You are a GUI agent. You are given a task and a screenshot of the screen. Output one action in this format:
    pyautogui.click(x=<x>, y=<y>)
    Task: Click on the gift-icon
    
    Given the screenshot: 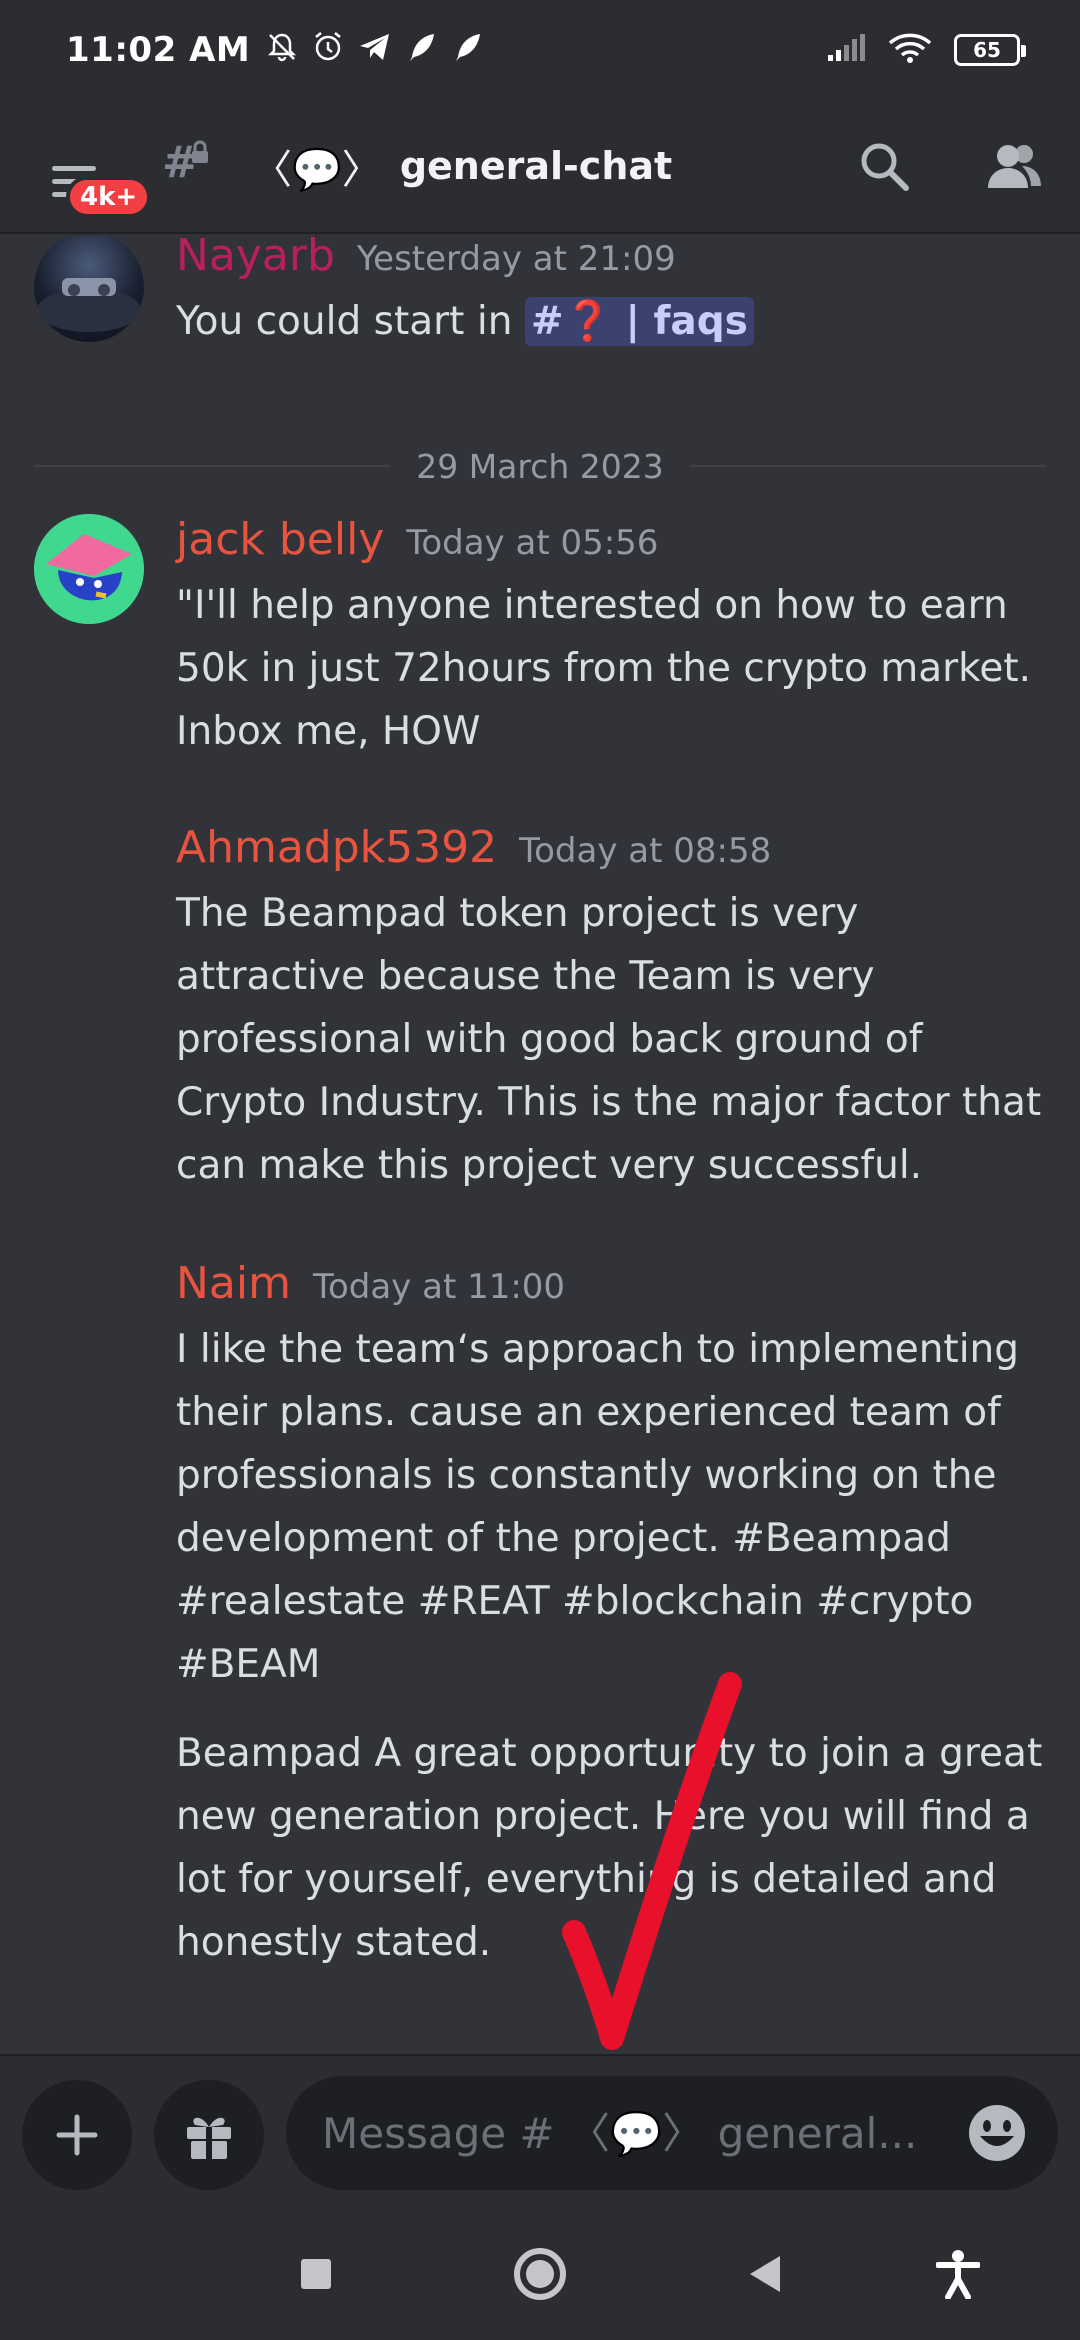 What is the action you would take?
    pyautogui.click(x=209, y=2138)
    